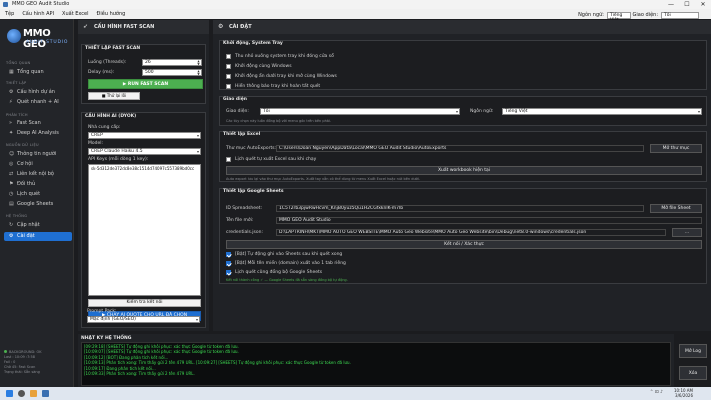 This screenshot has height=400, width=711. What do you see at coordinates (38, 225) in the screenshot?
I see `sidebar-item-update: ↻ Cập nhật` at bounding box center [38, 225].